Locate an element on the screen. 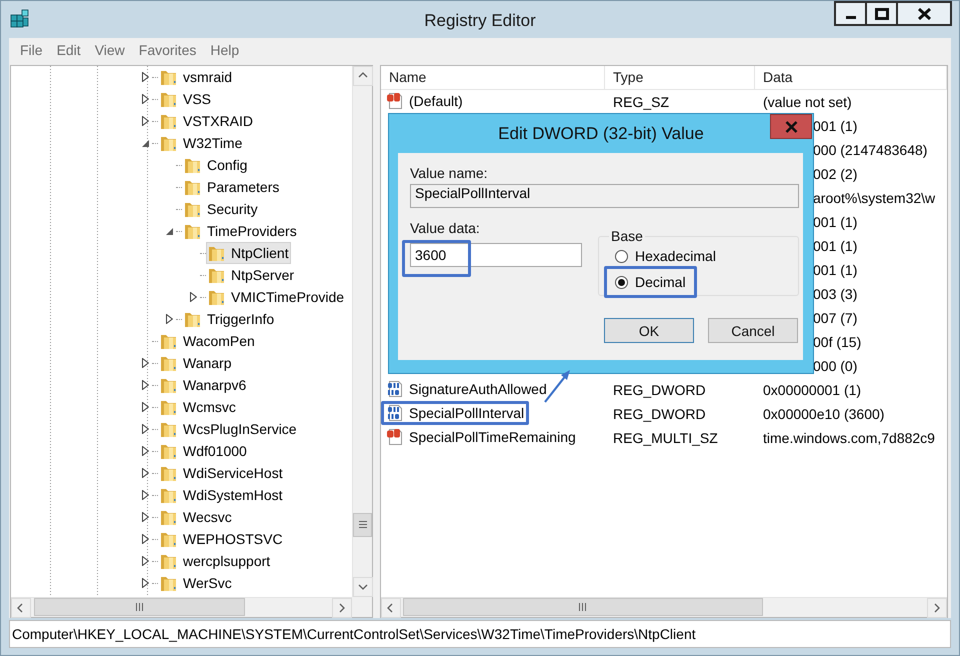 The height and width of the screenshot is (656, 960). column-header: Name is located at coordinates (493, 77).